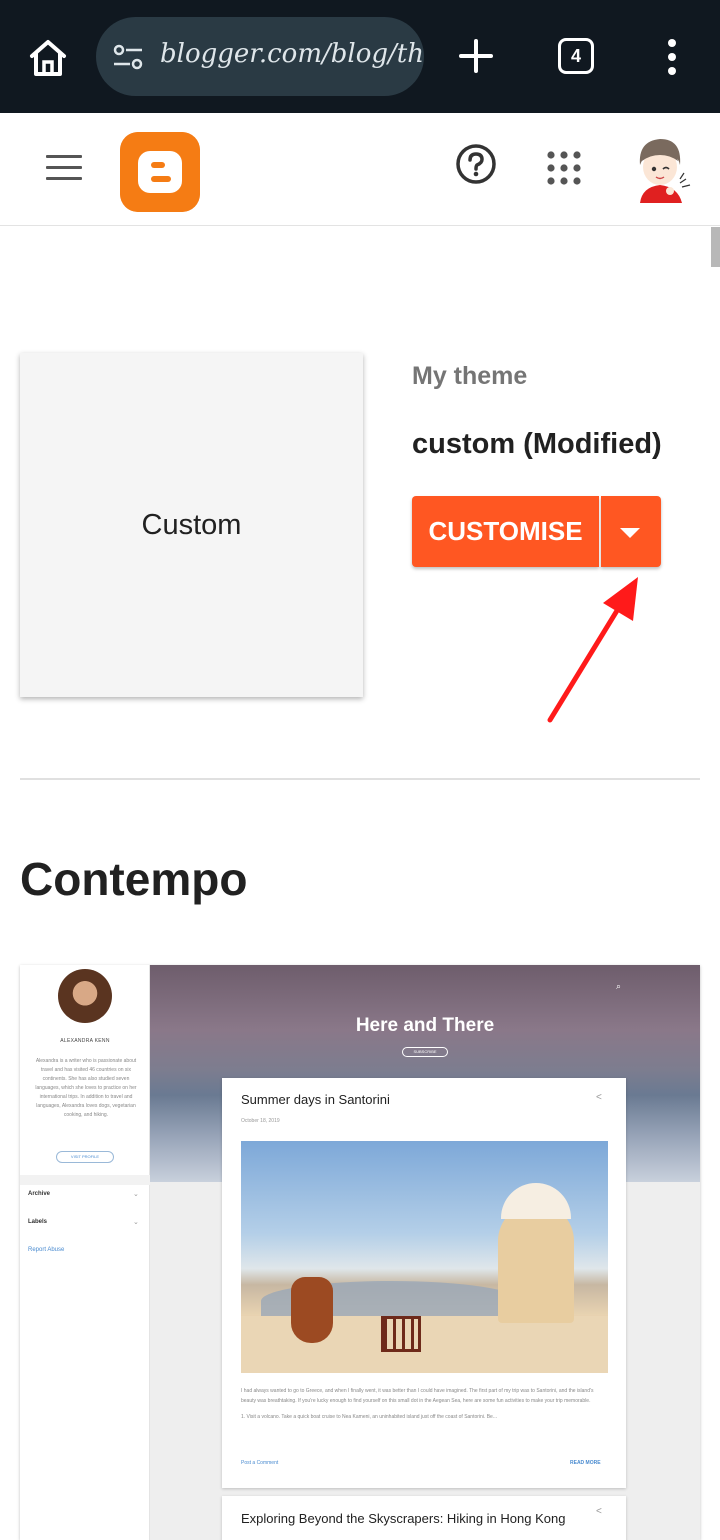 Image resolution: width=720 pixels, height=1540 pixels. What do you see at coordinates (537, 444) in the screenshot?
I see `current-theme-name: custom (Modified)` at bounding box center [537, 444].